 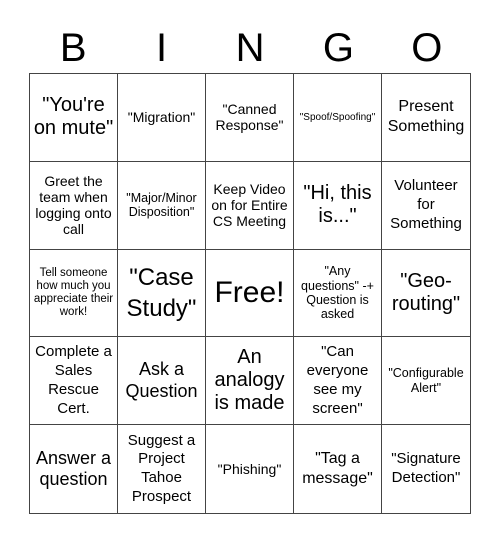 What do you see at coordinates (74, 118) in the screenshot?
I see `bingo-cell: "You're on mute"` at bounding box center [74, 118].